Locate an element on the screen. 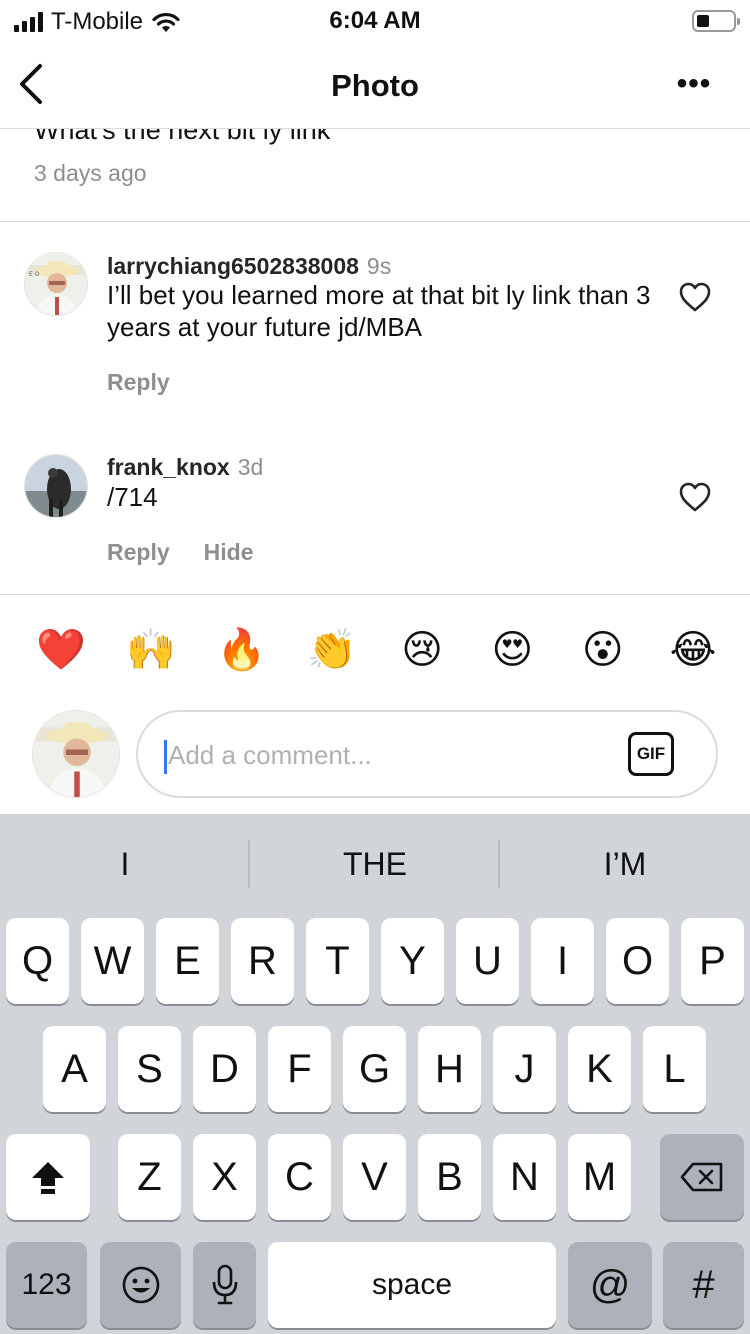 The image size is (750, 1334). backspace-icon is located at coordinates (701, 1177).